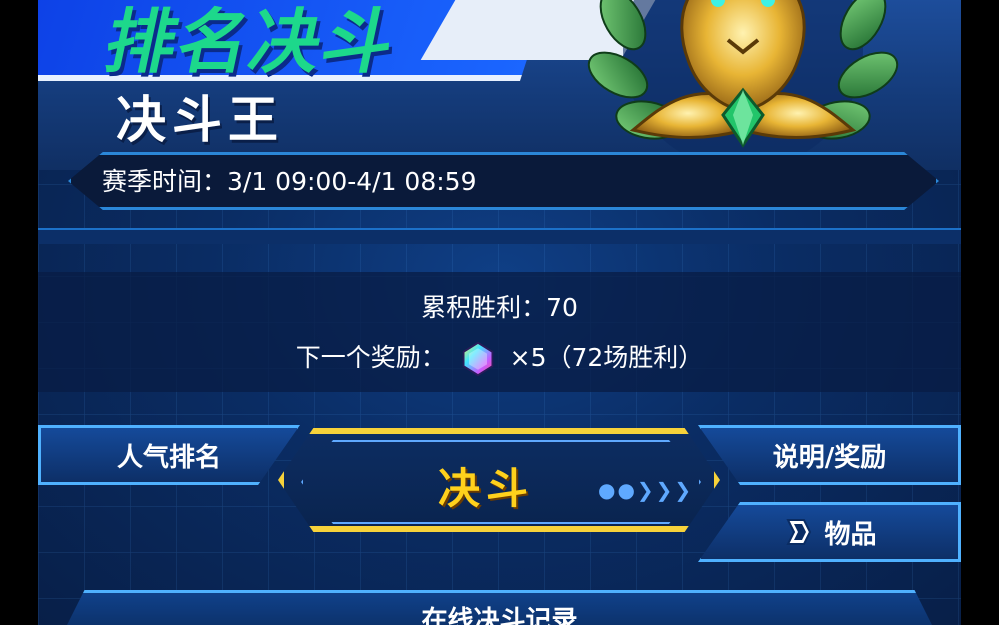  Describe the element at coordinates (829, 457) in the screenshot. I see `explanation-rewards-label: 说明/奖励` at that location.